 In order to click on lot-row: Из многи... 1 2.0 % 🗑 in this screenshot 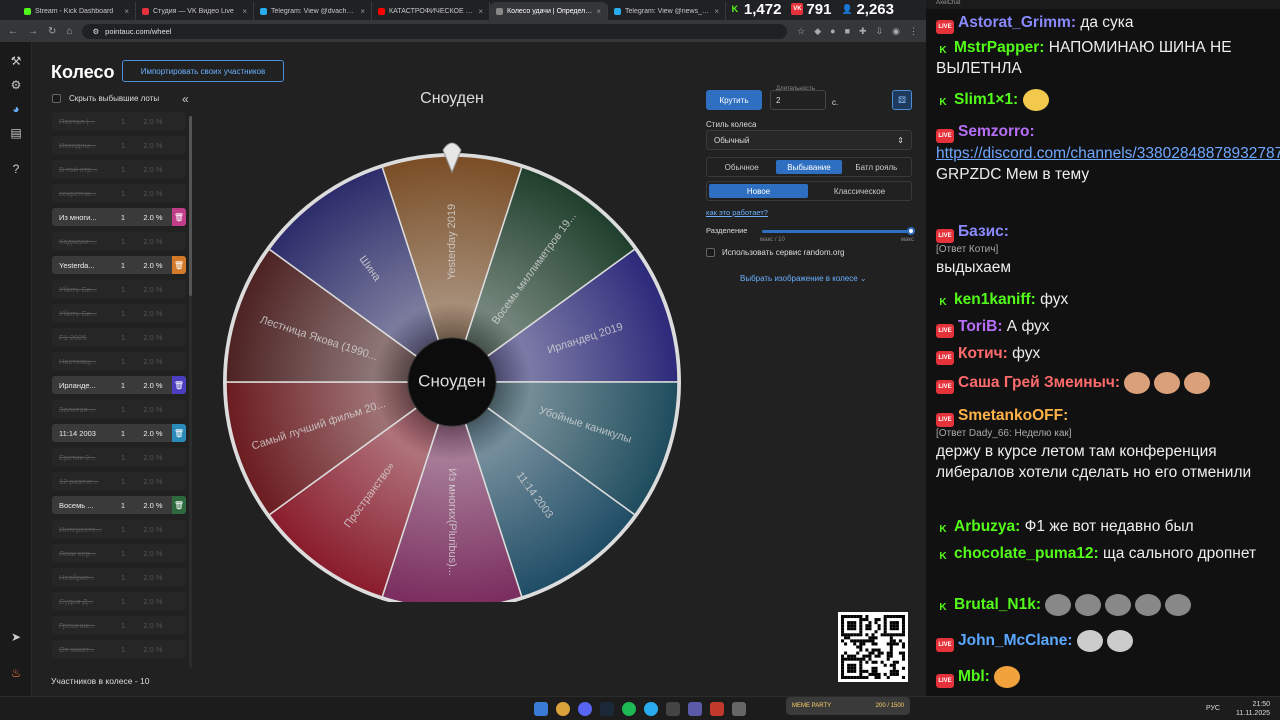, I will do `click(119, 217)`.